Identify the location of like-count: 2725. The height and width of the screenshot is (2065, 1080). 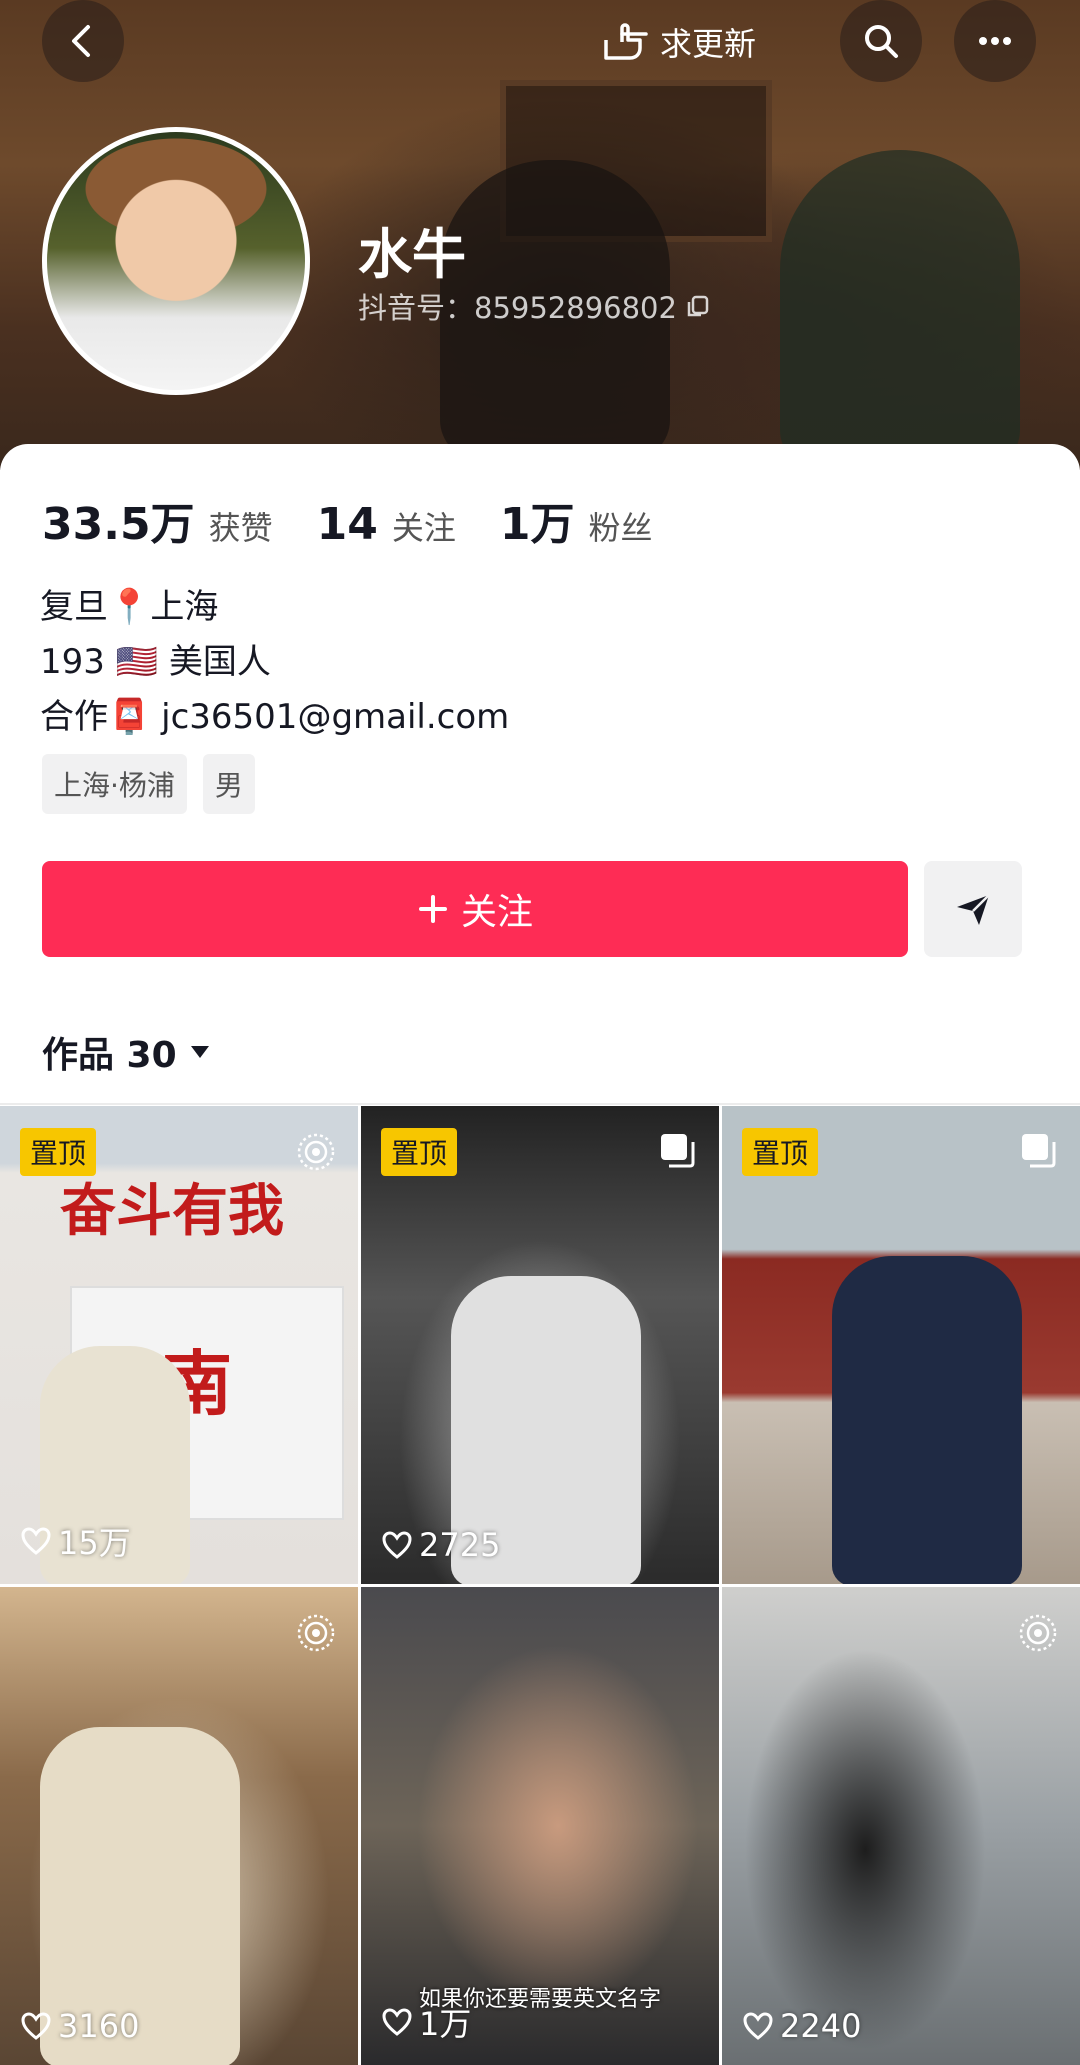
(440, 1545).